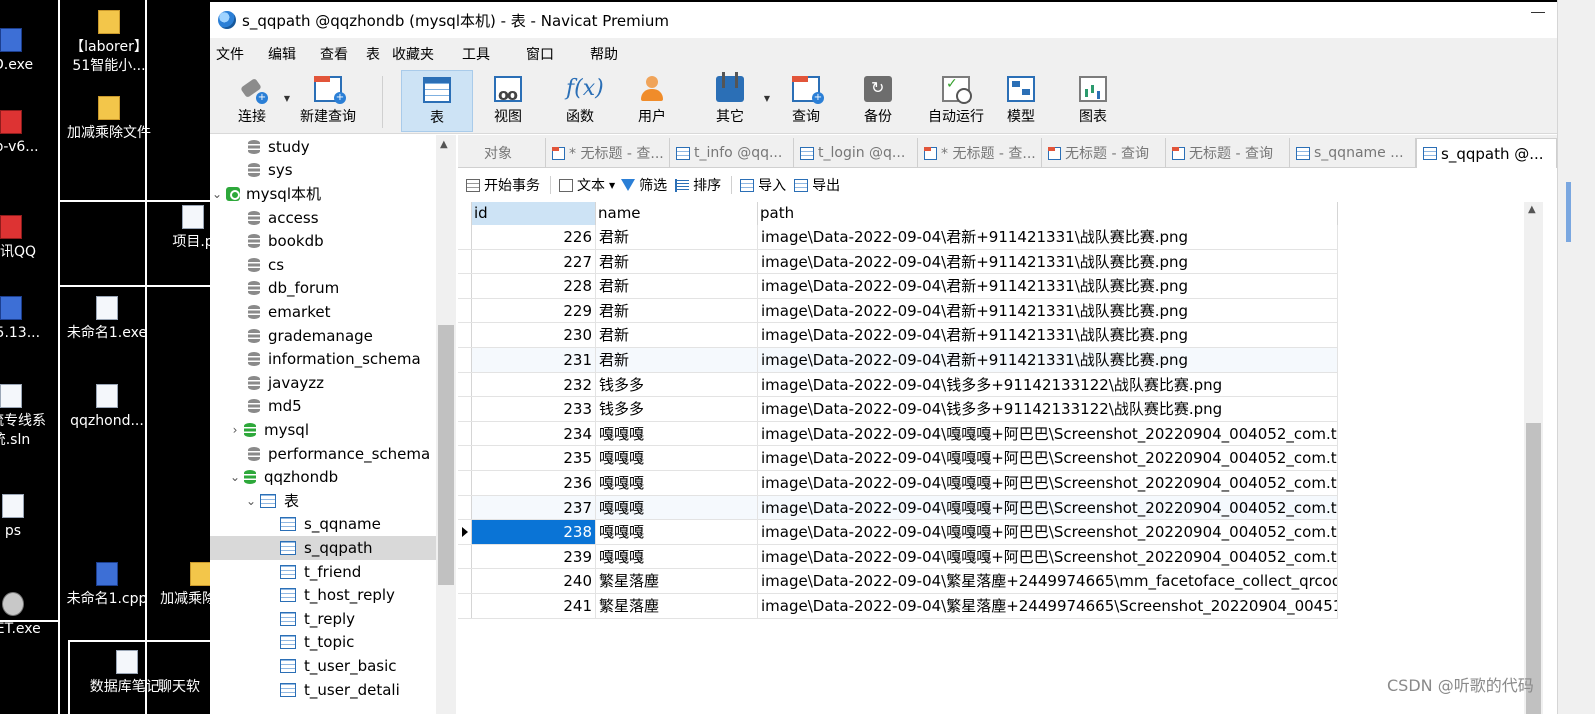  I want to click on cell-id: 241, so click(534, 606).